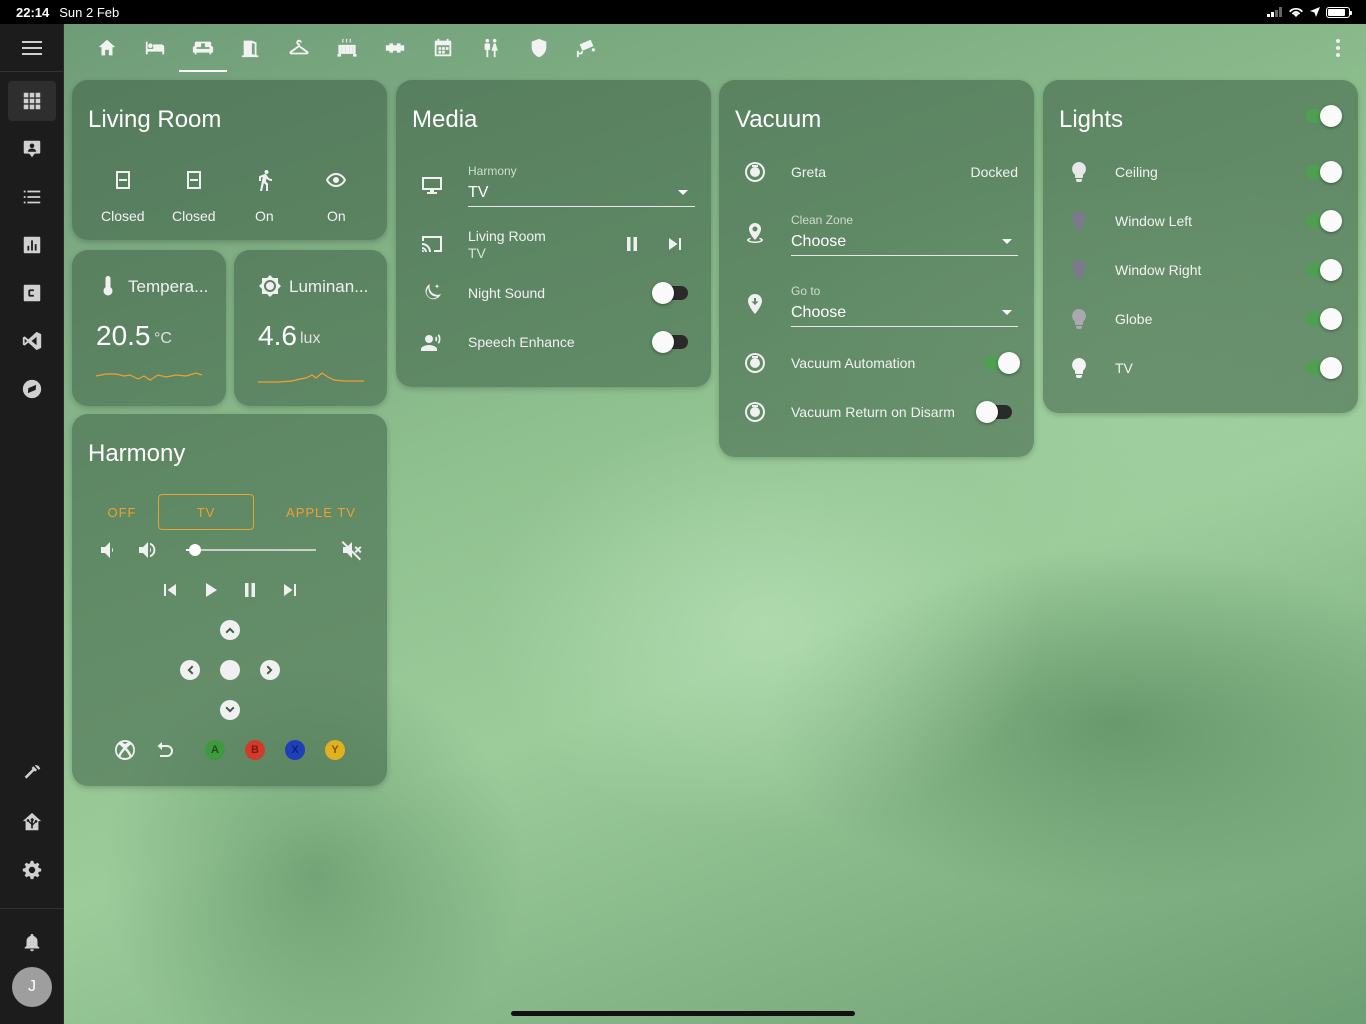 Image resolution: width=1366 pixels, height=1024 pixels. I want to click on vacuum-automation-label: Vacuum Automation, so click(853, 363).